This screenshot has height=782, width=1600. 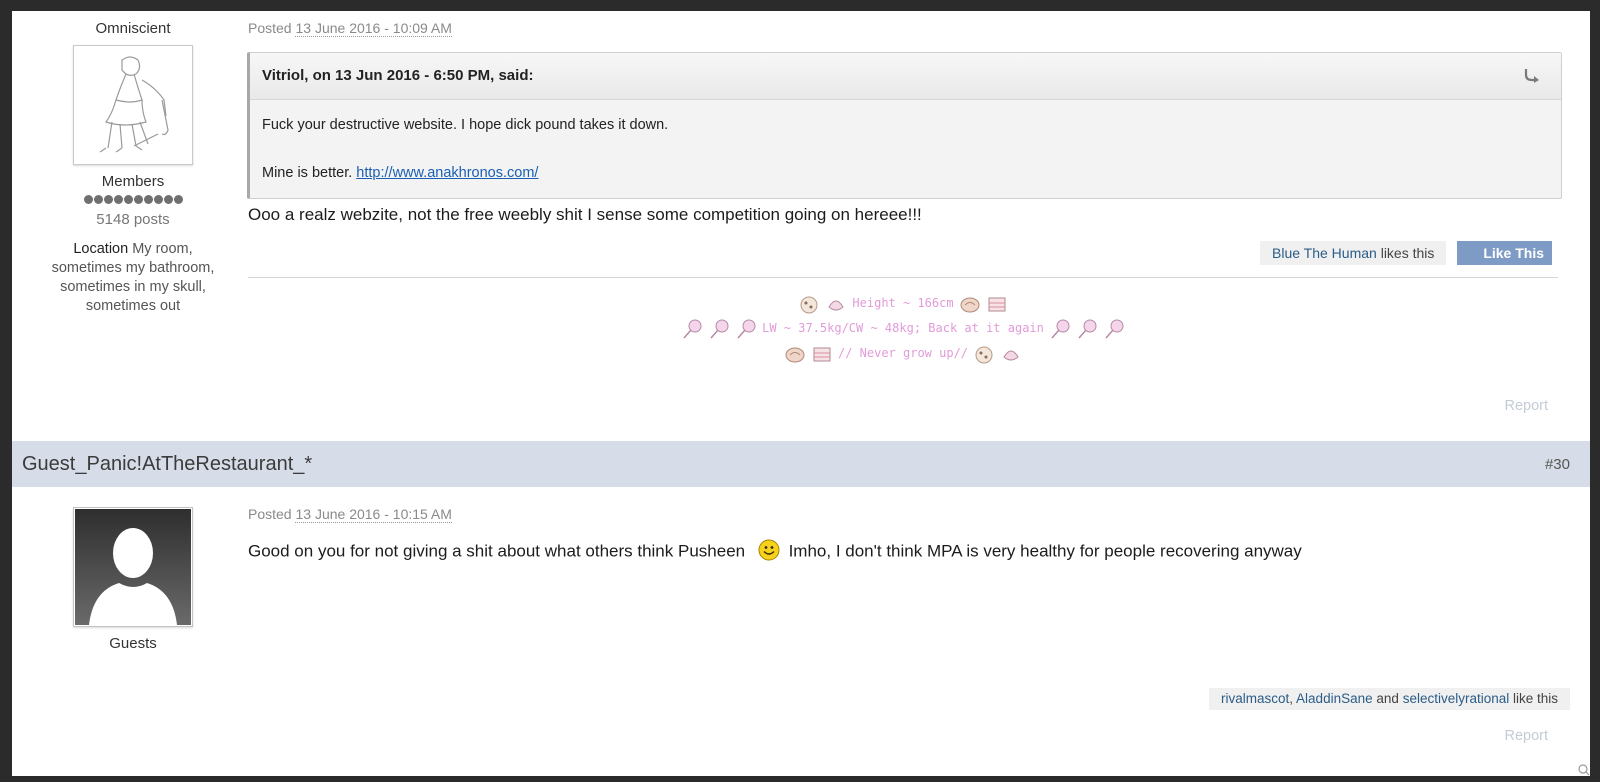 I want to click on liker-link: rivalmascot, so click(x=1255, y=698).